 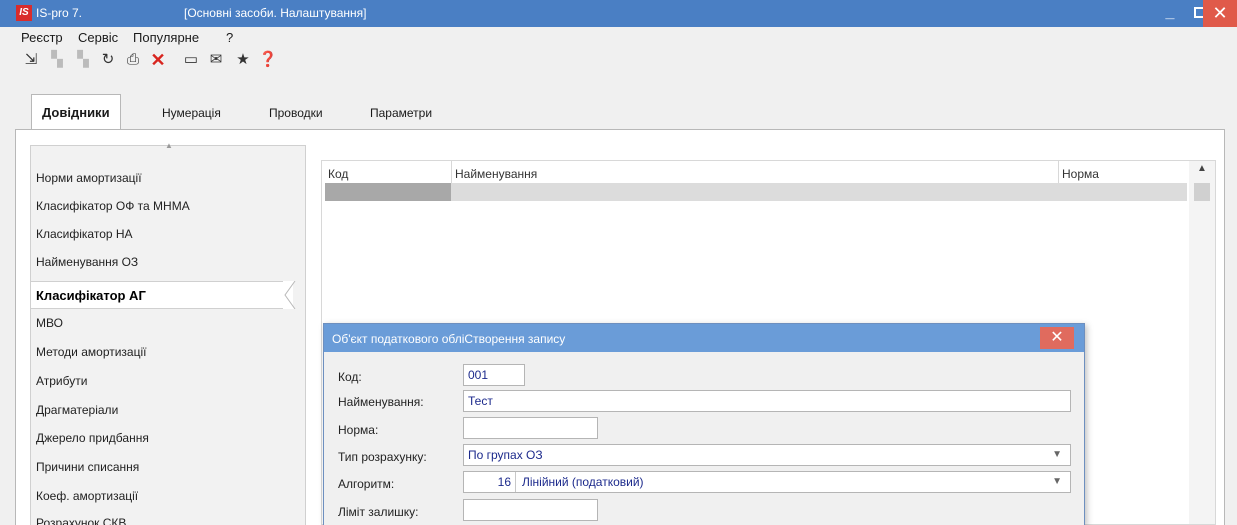 I want to click on sidebar-item-asset-names: Найменування ОЗ, so click(x=87, y=262).